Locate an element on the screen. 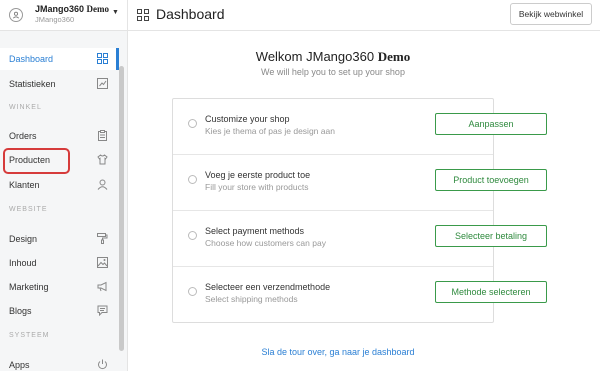  step-subtitle: Fill your store with products is located at coordinates (257, 187).